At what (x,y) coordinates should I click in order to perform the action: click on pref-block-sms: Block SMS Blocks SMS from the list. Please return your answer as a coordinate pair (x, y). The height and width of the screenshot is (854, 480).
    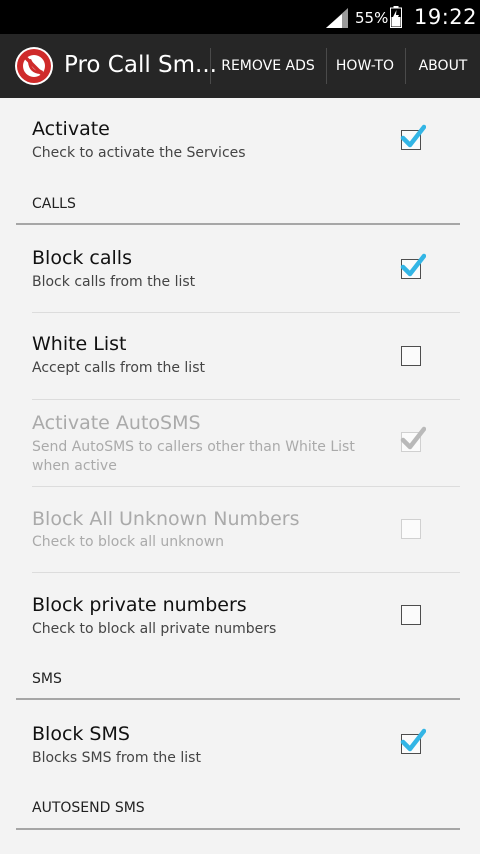
    Looking at the image, I should click on (240, 744).